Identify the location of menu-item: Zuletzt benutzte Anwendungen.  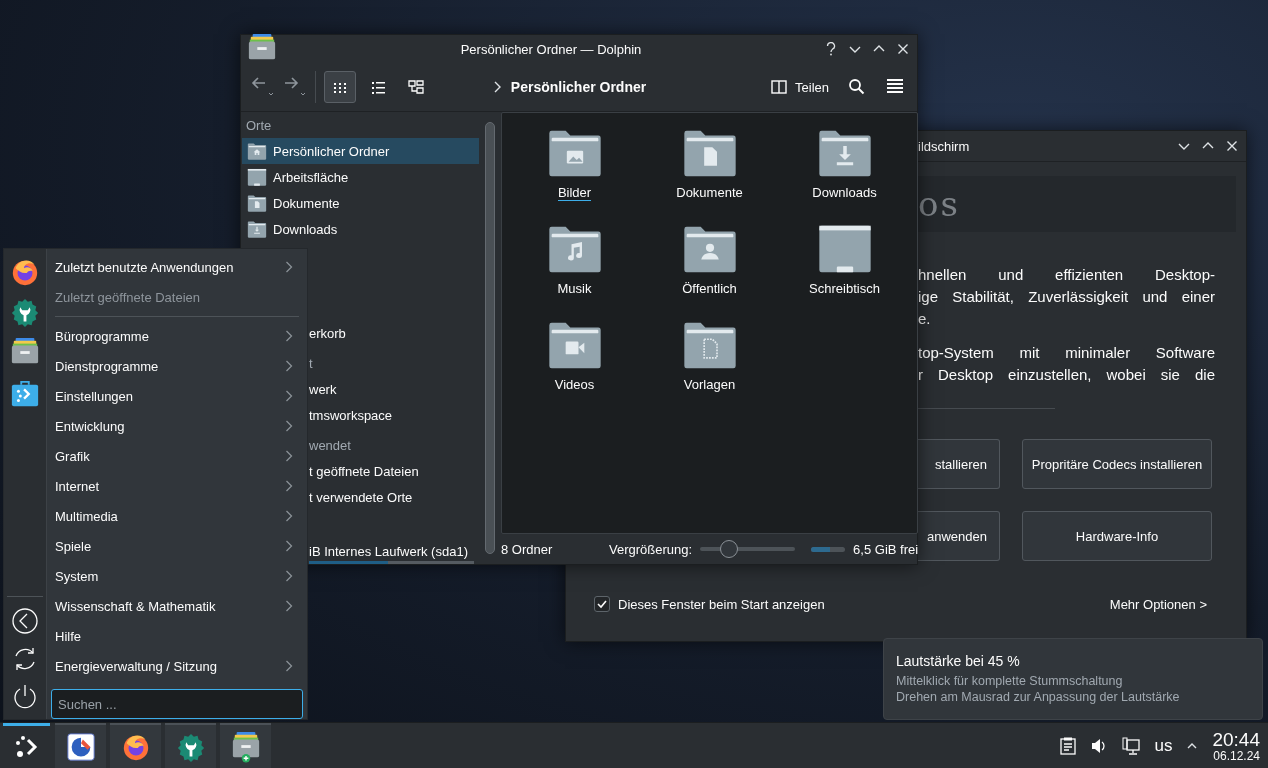
(168, 267).